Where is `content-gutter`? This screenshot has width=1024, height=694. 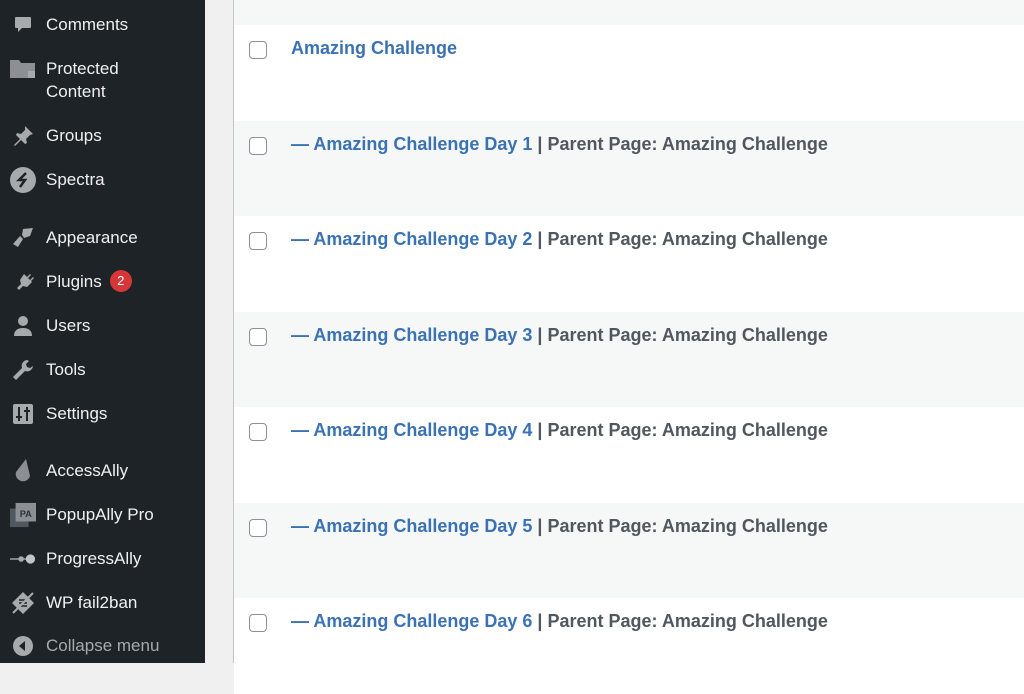 content-gutter is located at coordinates (219, 331).